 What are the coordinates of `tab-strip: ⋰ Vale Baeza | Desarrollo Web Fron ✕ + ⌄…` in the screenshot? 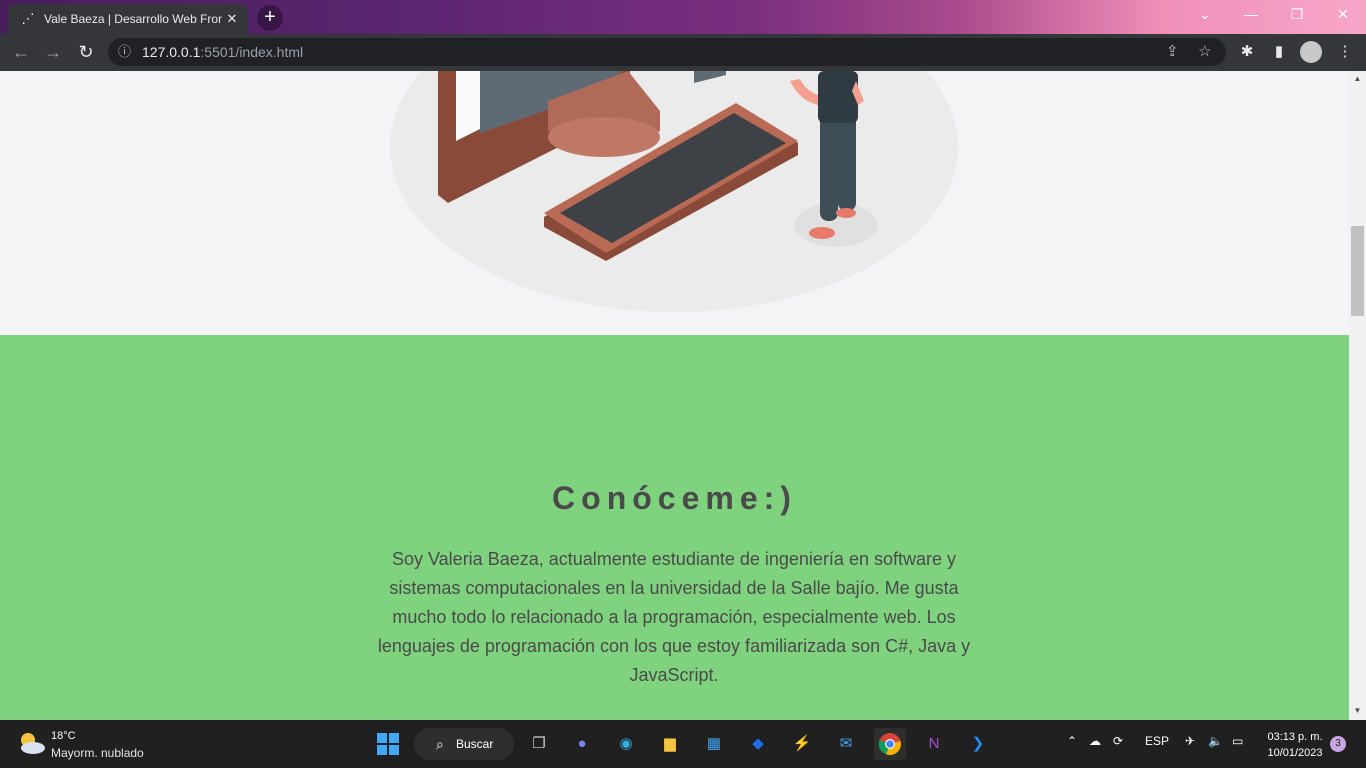 It's located at (683, 17).